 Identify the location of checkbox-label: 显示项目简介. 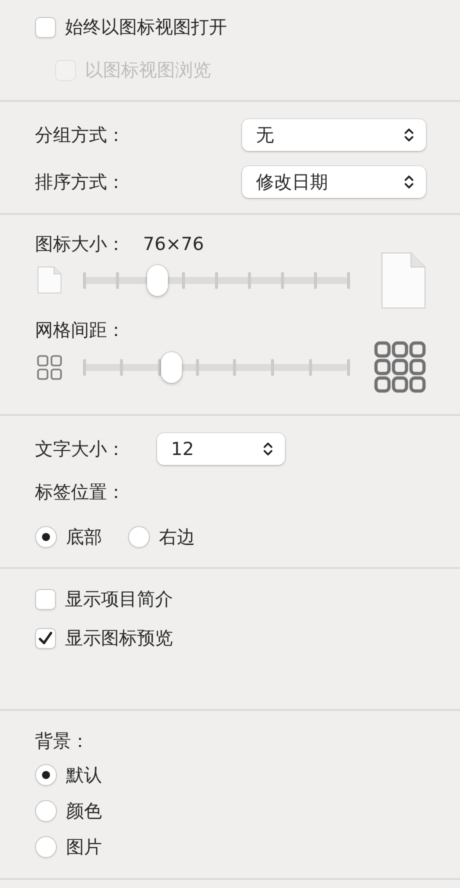
(119, 599).